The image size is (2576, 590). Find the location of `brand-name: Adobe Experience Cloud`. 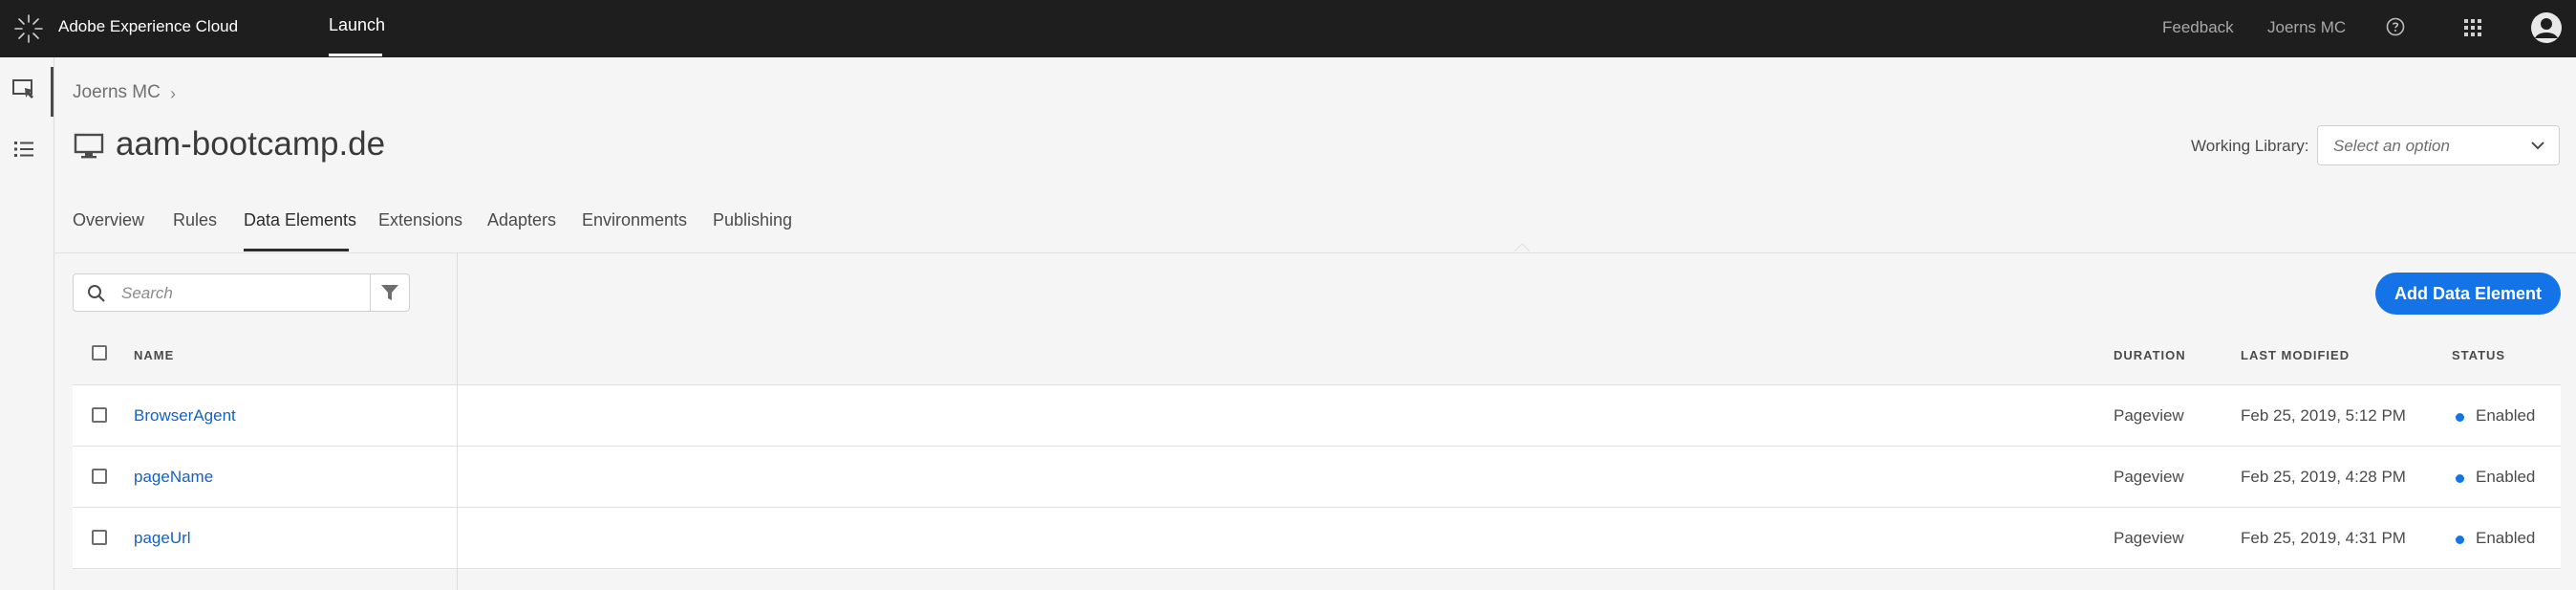

brand-name: Adobe Experience Cloud is located at coordinates (148, 26).